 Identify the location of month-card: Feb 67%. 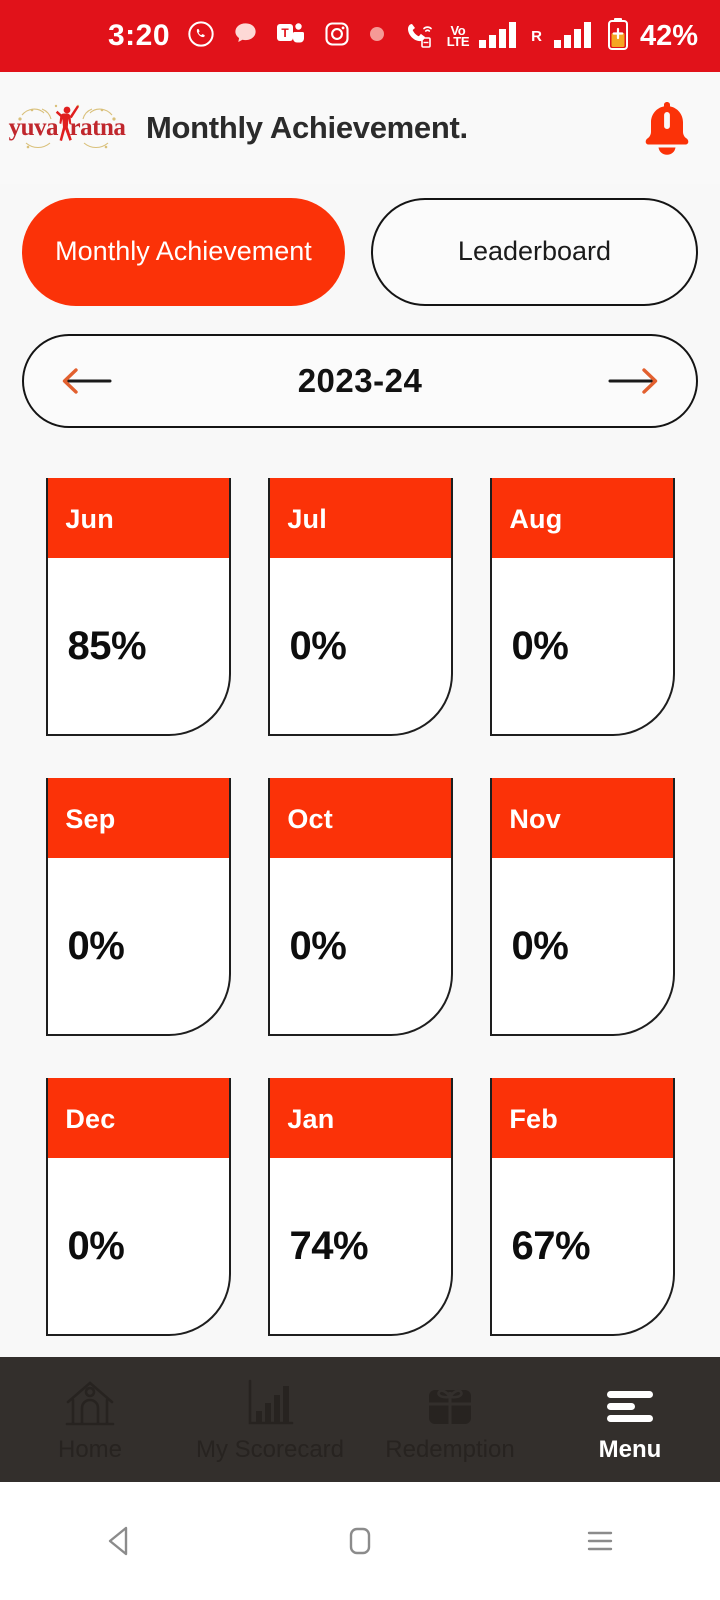
(582, 1207).